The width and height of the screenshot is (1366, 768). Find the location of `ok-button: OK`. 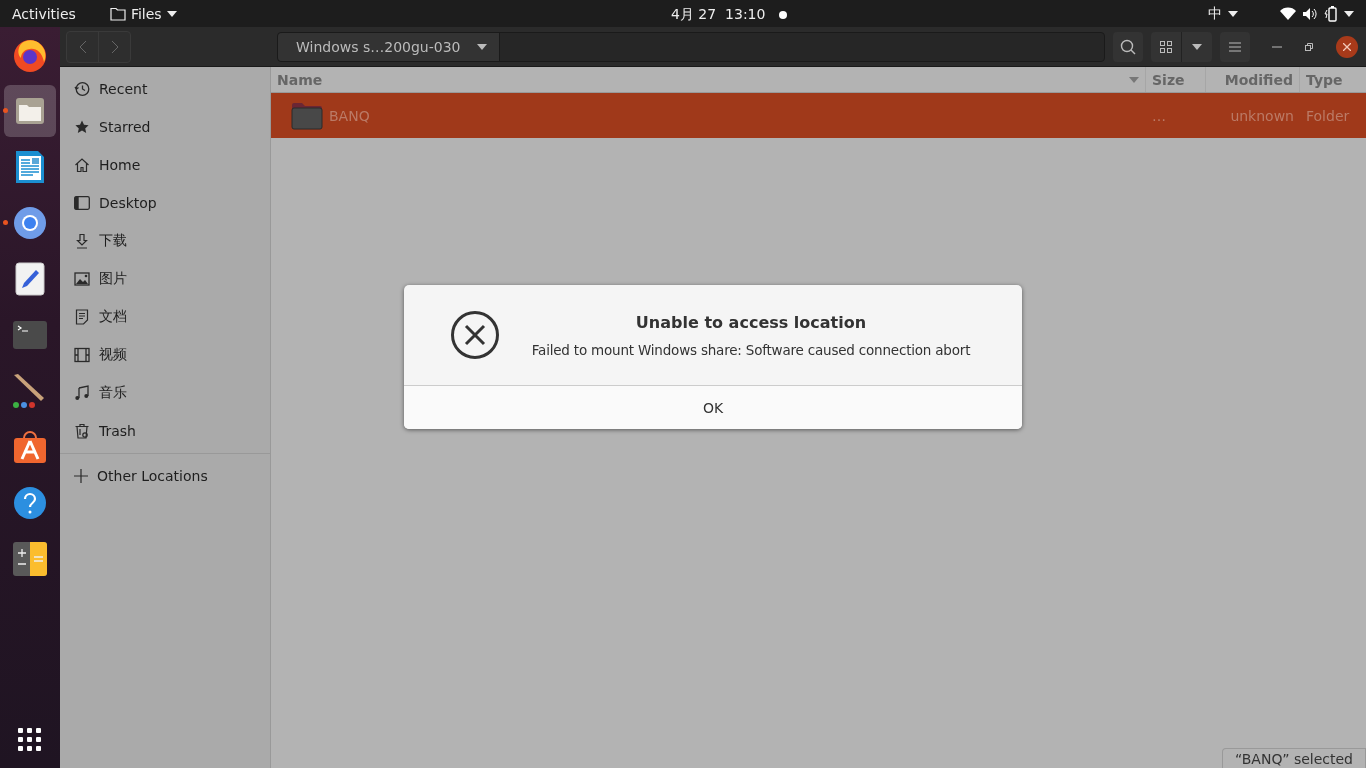

ok-button: OK is located at coordinates (713, 407).